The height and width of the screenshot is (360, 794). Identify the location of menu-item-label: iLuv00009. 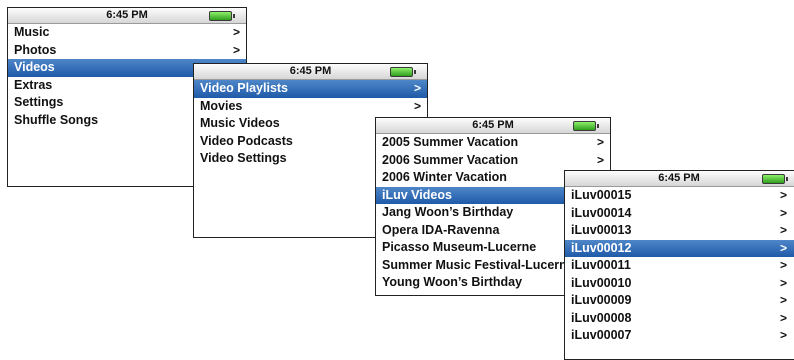
(601, 300).